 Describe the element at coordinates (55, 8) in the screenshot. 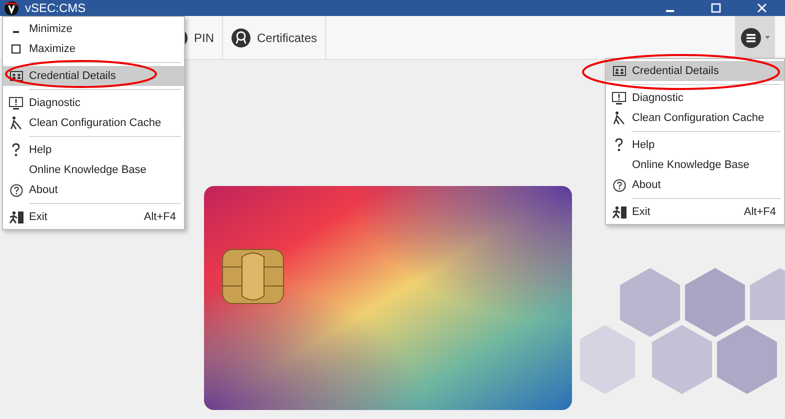

I see `window-title: vSEC:CMS` at that location.